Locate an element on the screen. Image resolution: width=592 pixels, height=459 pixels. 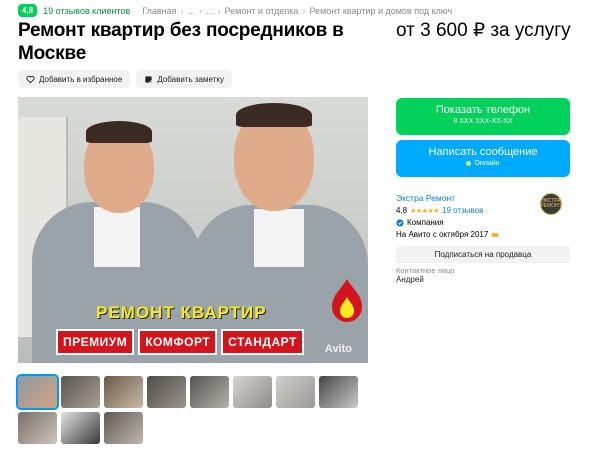
subscribe-seller-button: Подписаться на продавца is located at coordinates (483, 254).